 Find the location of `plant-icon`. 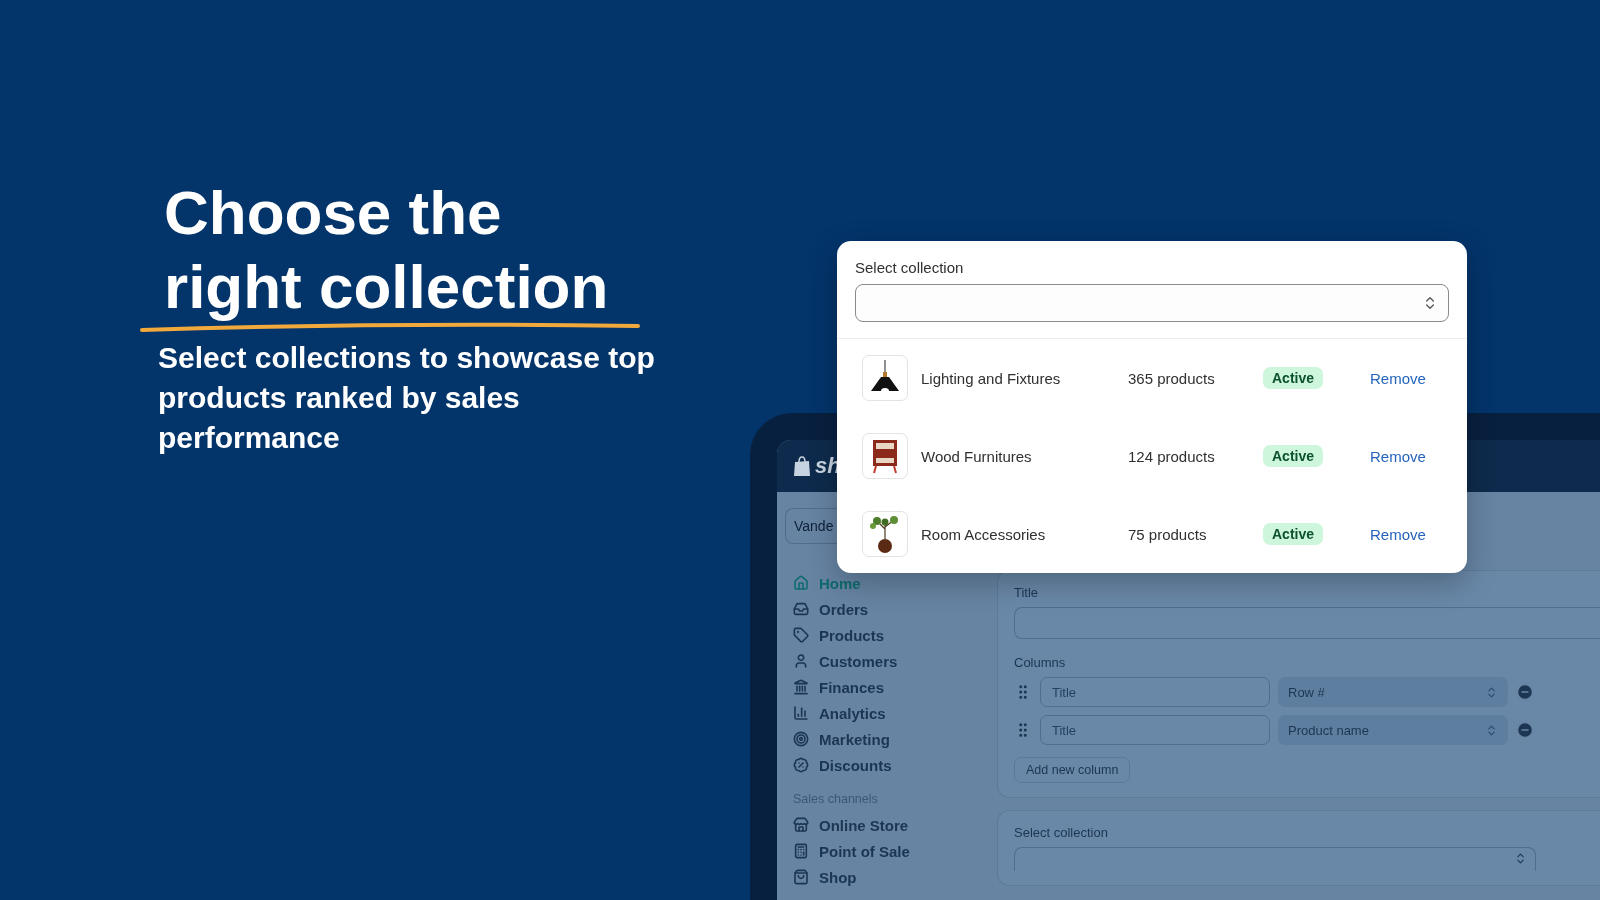

plant-icon is located at coordinates (885, 534).